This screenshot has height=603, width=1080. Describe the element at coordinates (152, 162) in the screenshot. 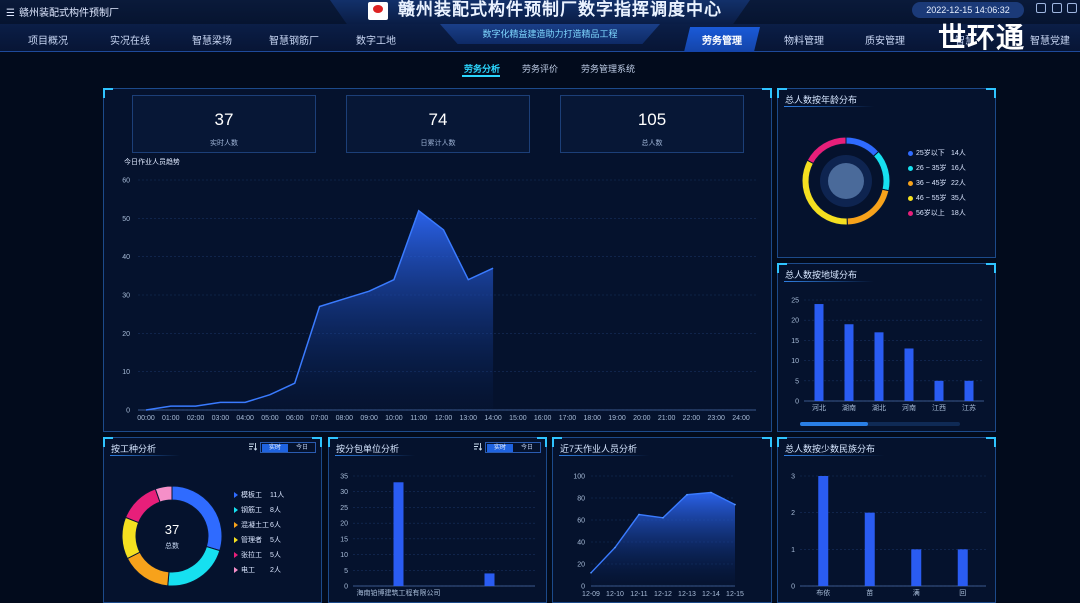

I see `trend-title: 今日作业人员趋势` at that location.